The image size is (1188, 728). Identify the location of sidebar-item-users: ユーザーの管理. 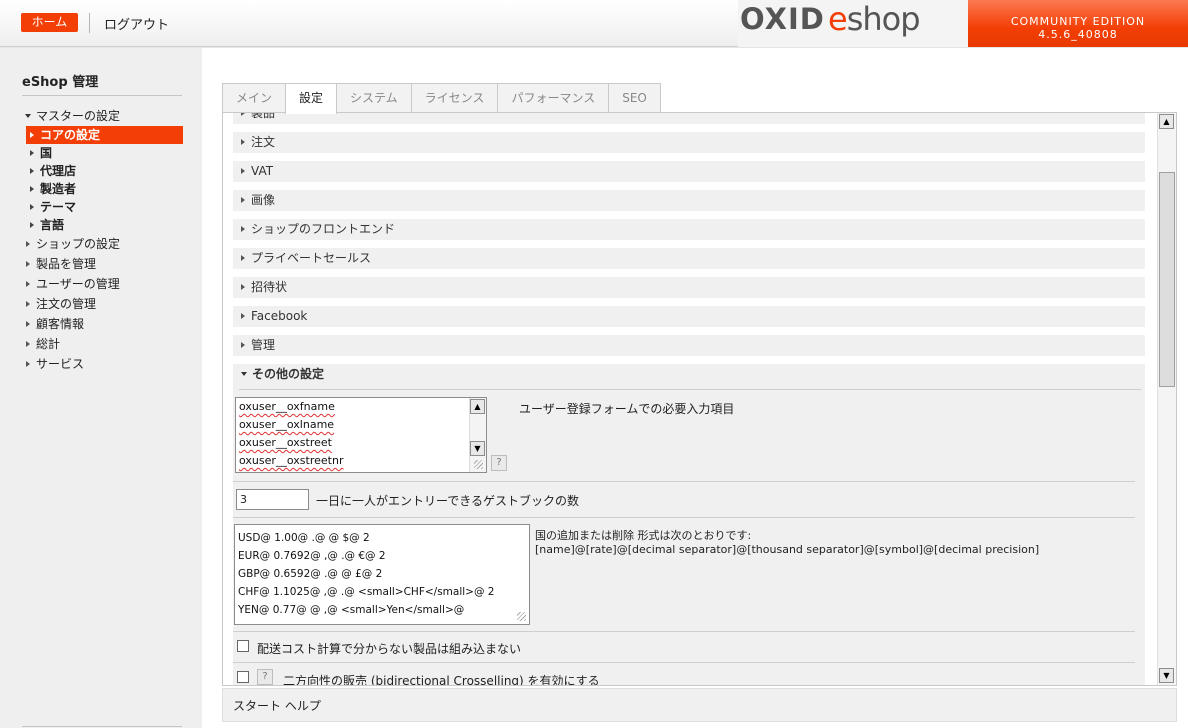
(103, 284).